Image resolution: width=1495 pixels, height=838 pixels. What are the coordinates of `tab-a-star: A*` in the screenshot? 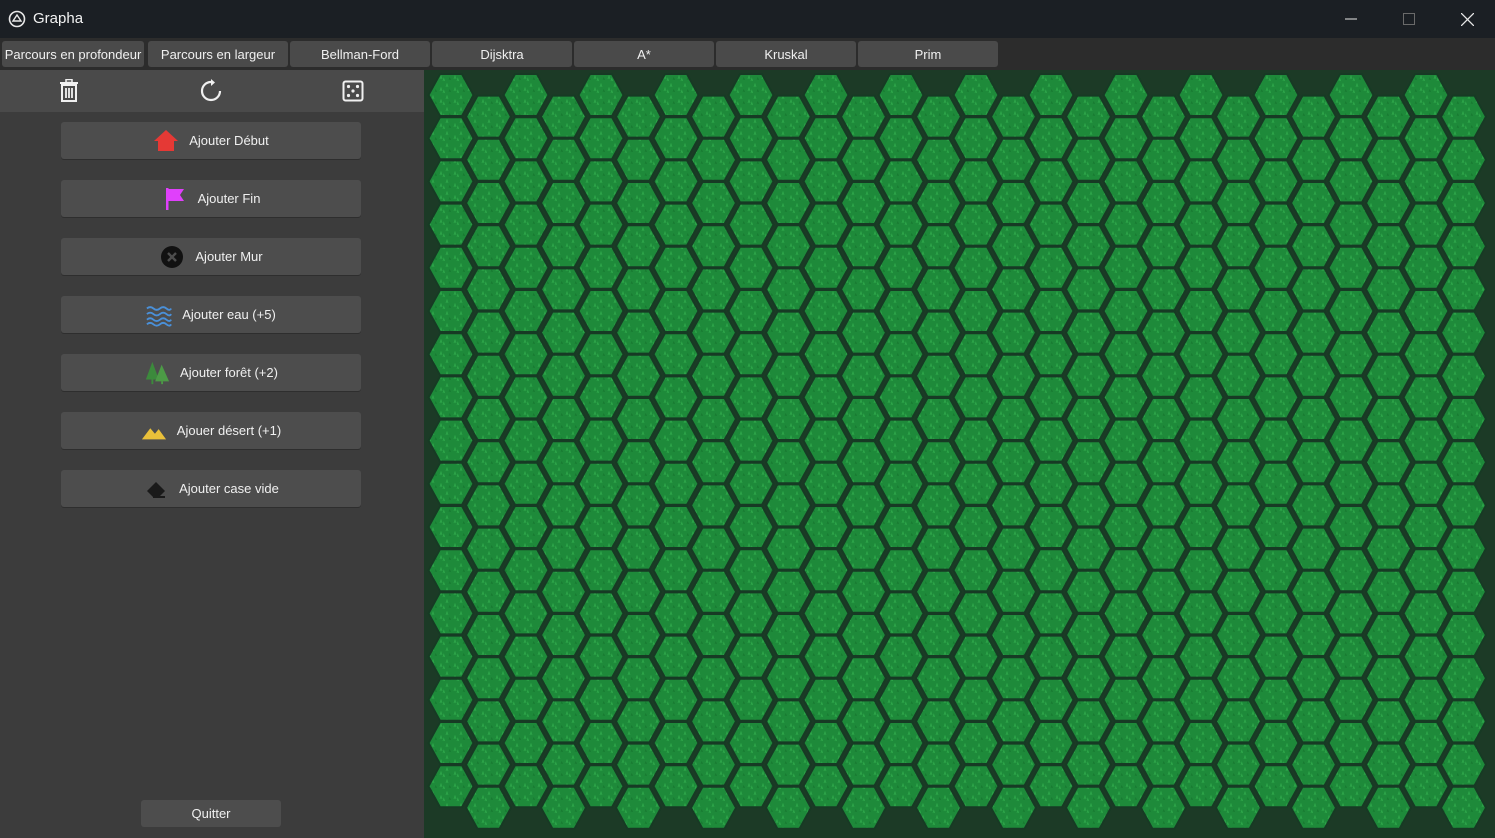 It's located at (644, 54).